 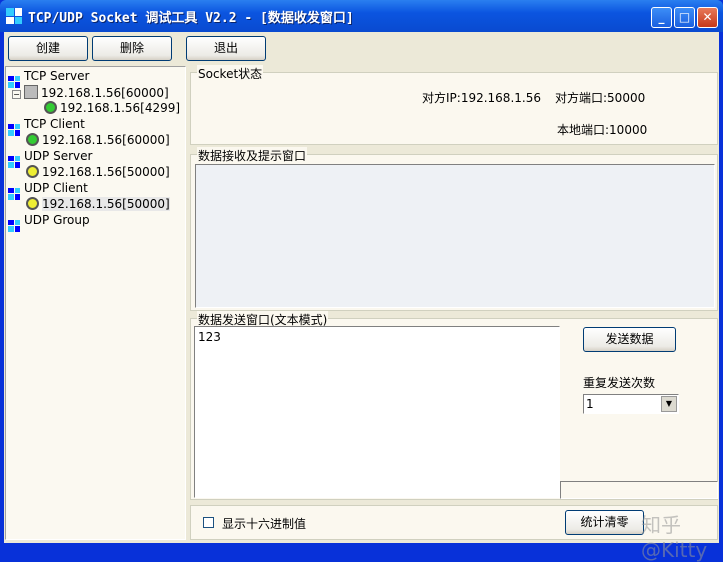 What do you see at coordinates (600, 98) in the screenshot?
I see `remote-port: 对方端口:50000` at bounding box center [600, 98].